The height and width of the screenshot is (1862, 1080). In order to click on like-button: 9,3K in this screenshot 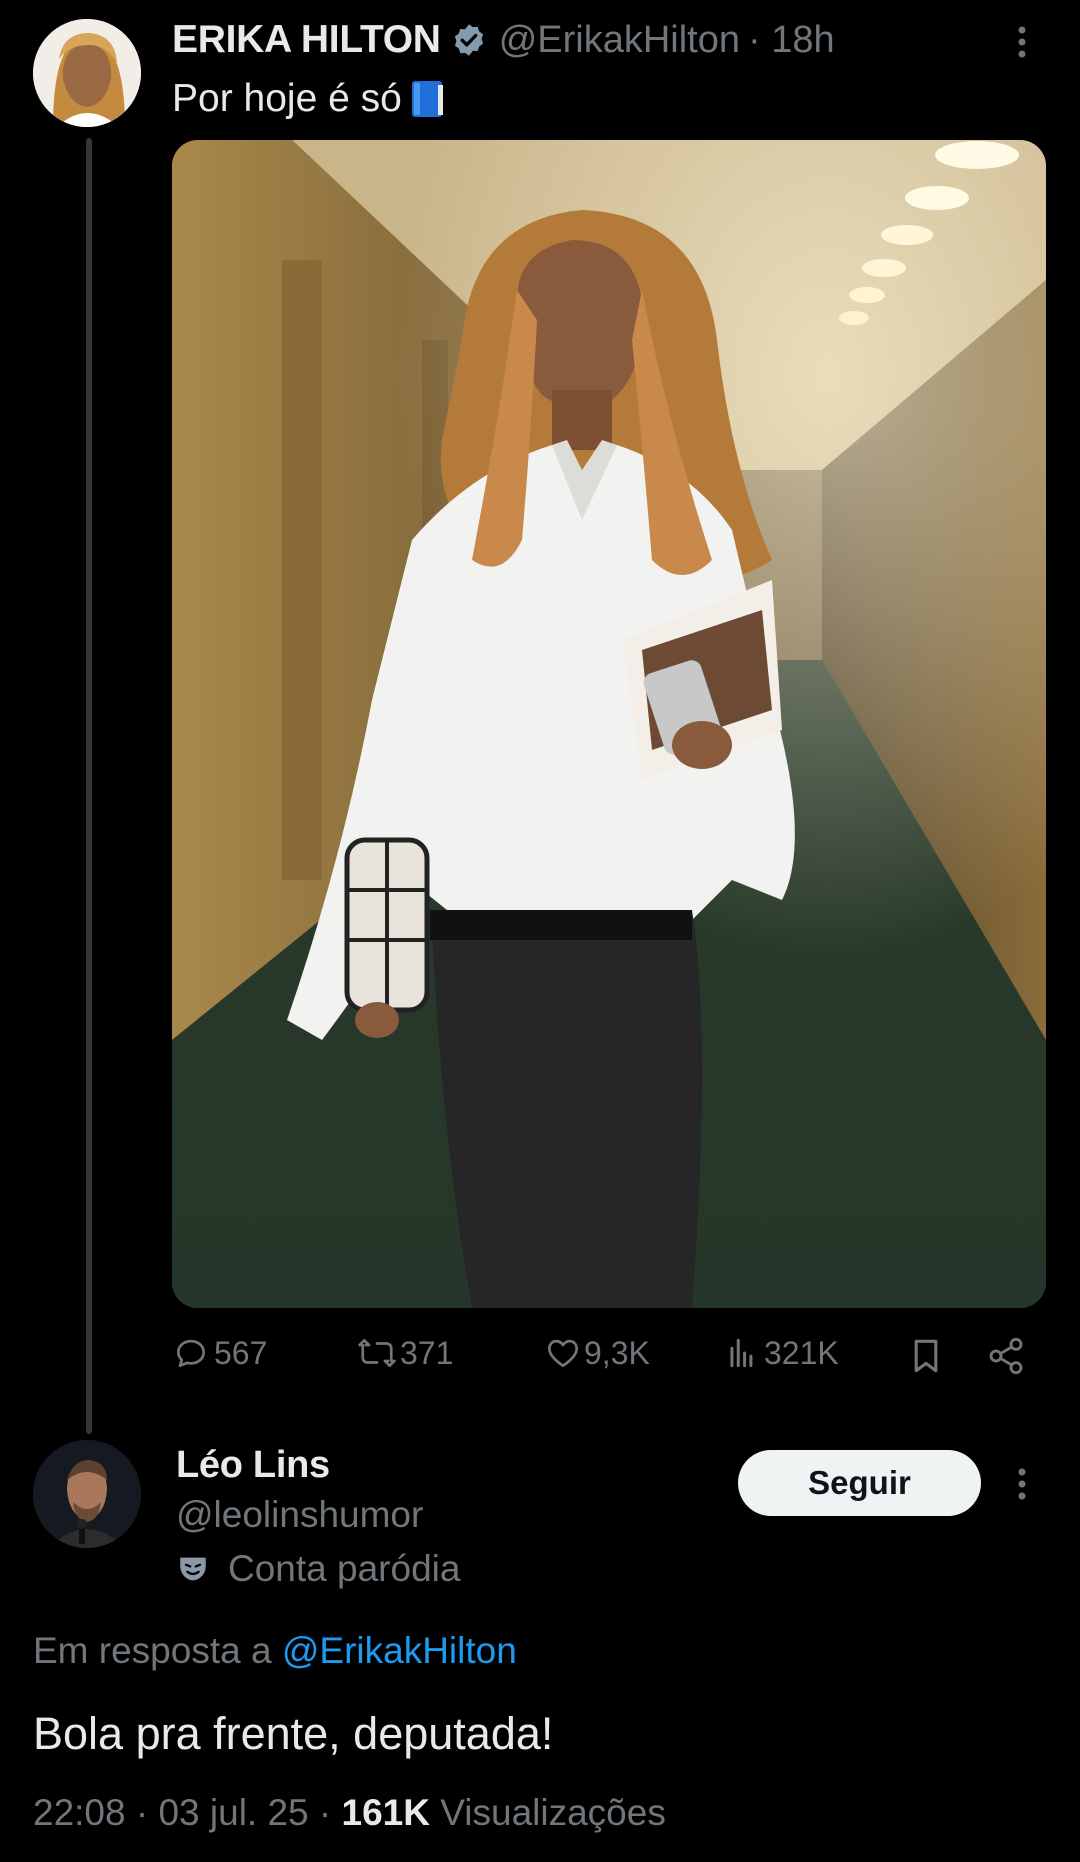, I will do `click(597, 1353)`.